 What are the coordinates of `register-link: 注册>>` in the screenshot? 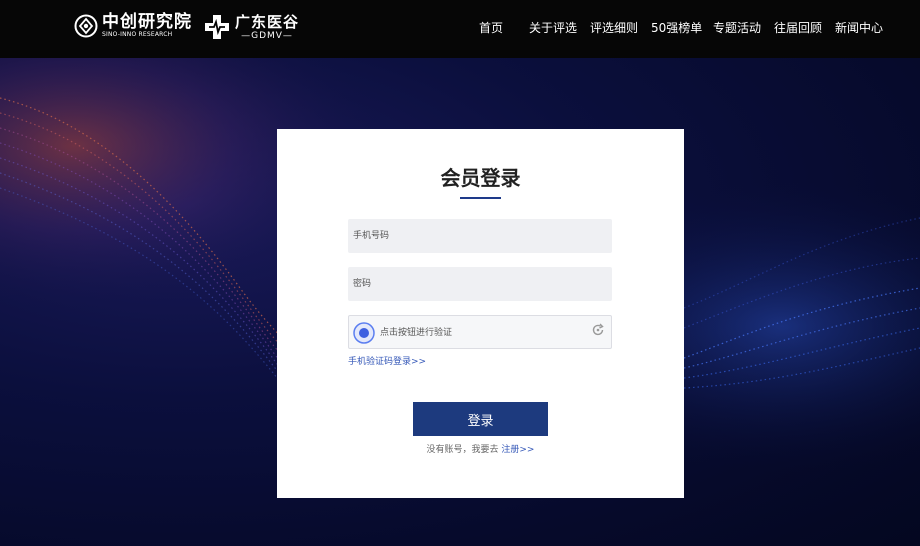 It's located at (517, 450).